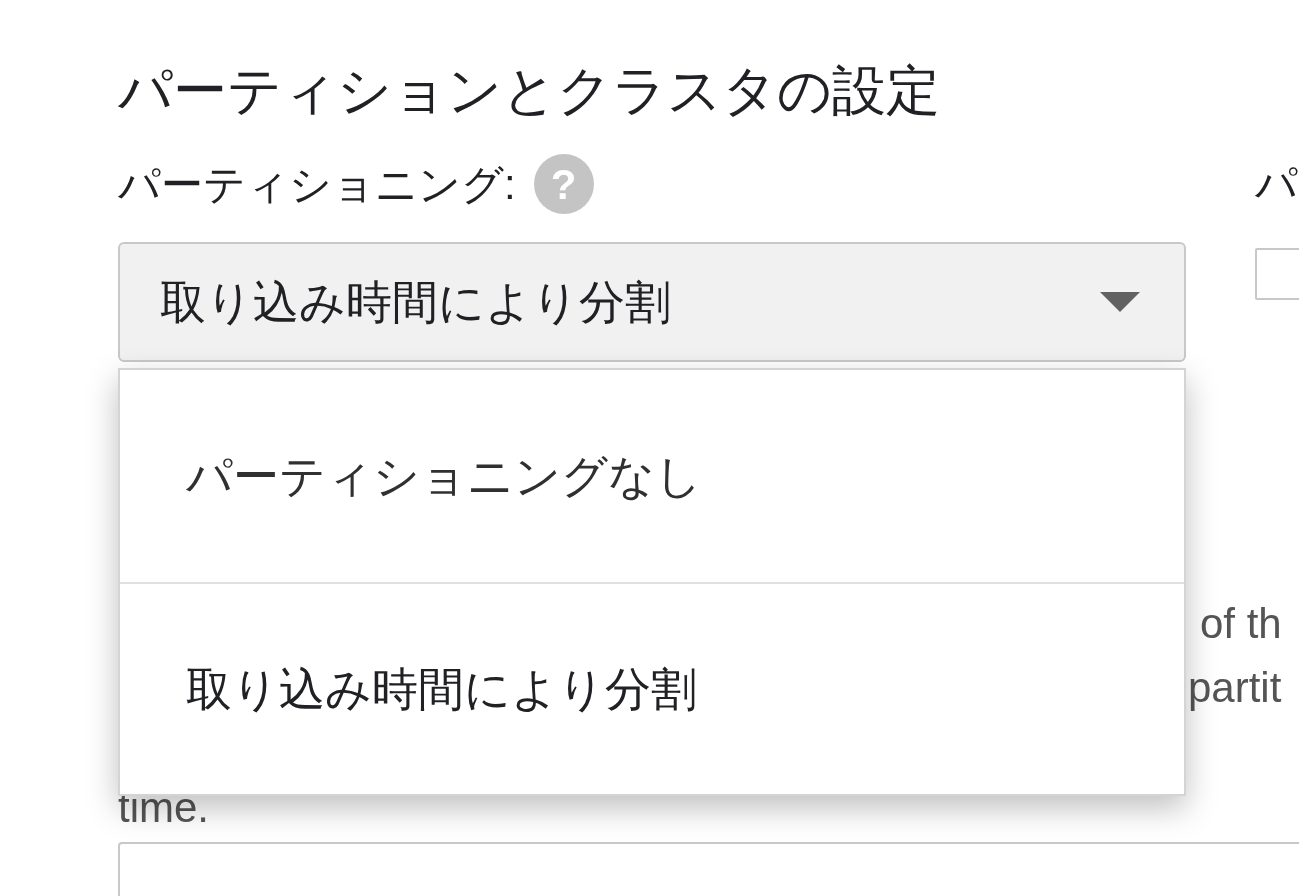 This screenshot has width=1299, height=896. What do you see at coordinates (1120, 302) in the screenshot?
I see `caret-icon` at bounding box center [1120, 302].